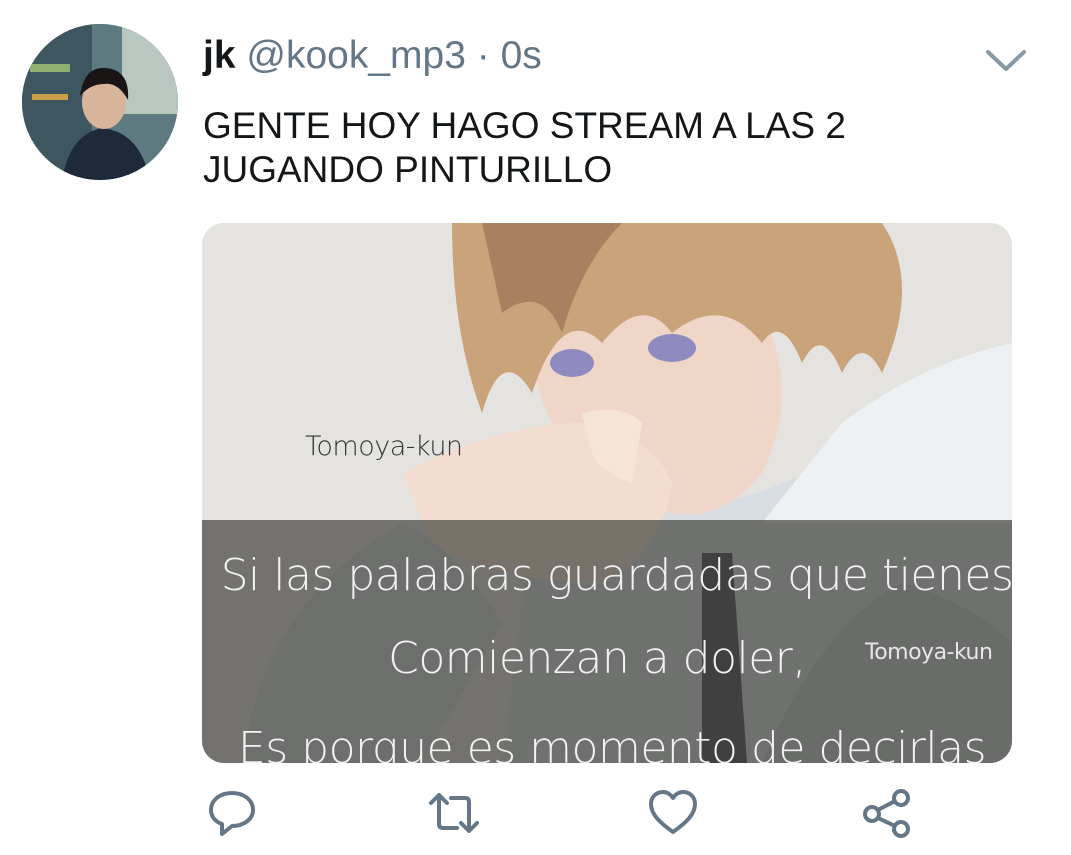 The image size is (1071, 855). I want to click on user-handle: @kook_mp3, so click(356, 55).